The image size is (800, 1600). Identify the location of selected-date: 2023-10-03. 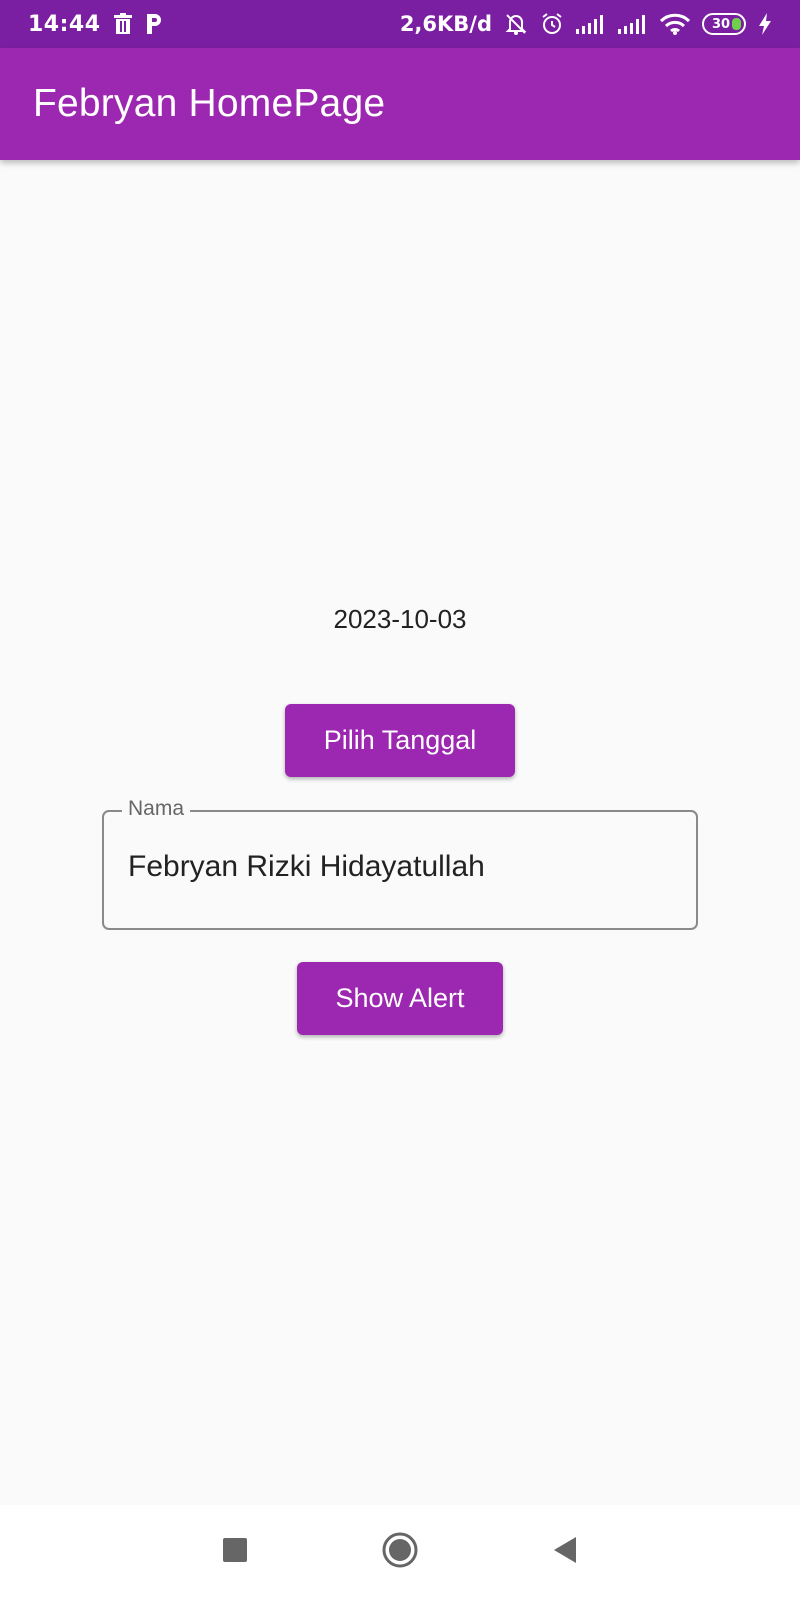
(400, 619).